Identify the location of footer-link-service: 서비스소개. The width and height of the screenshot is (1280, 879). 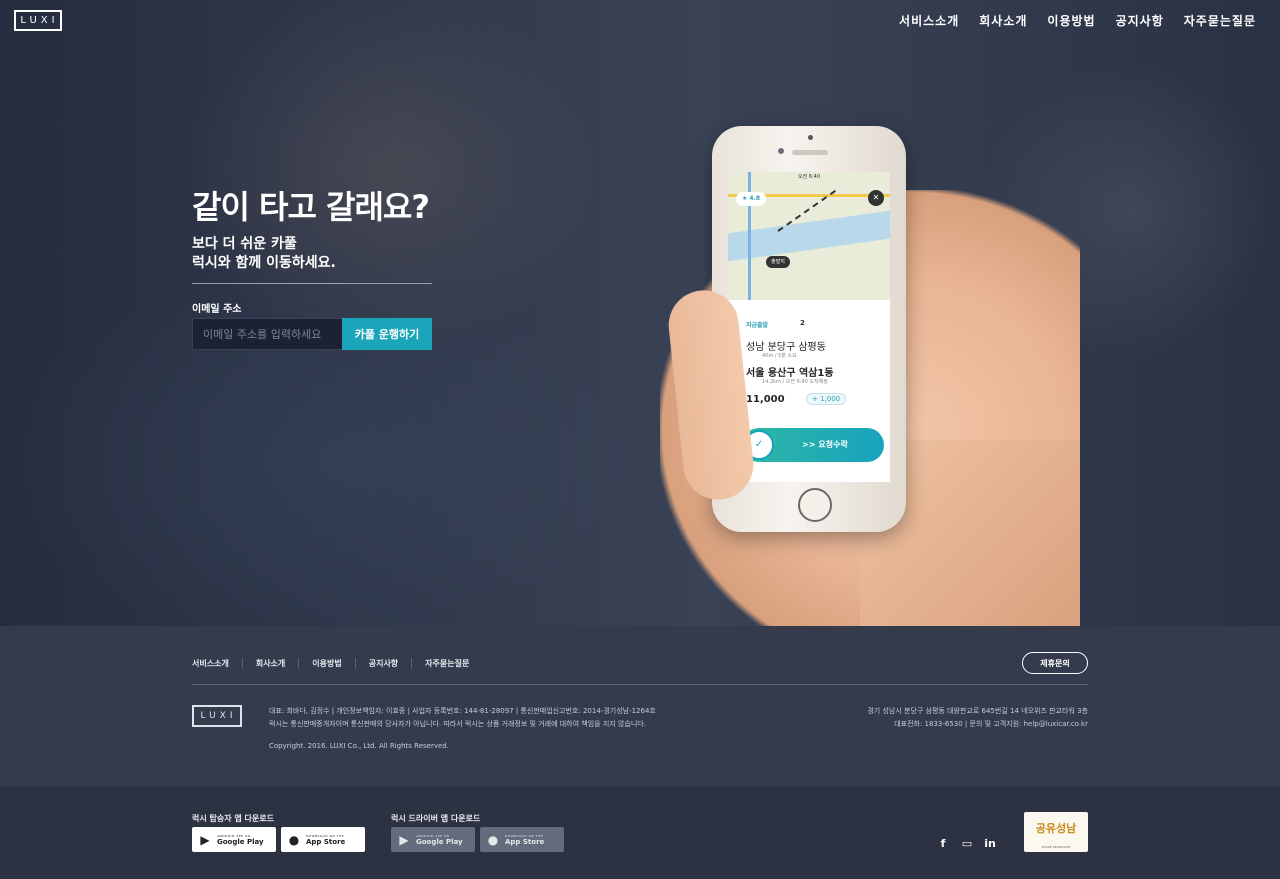
(217, 663).